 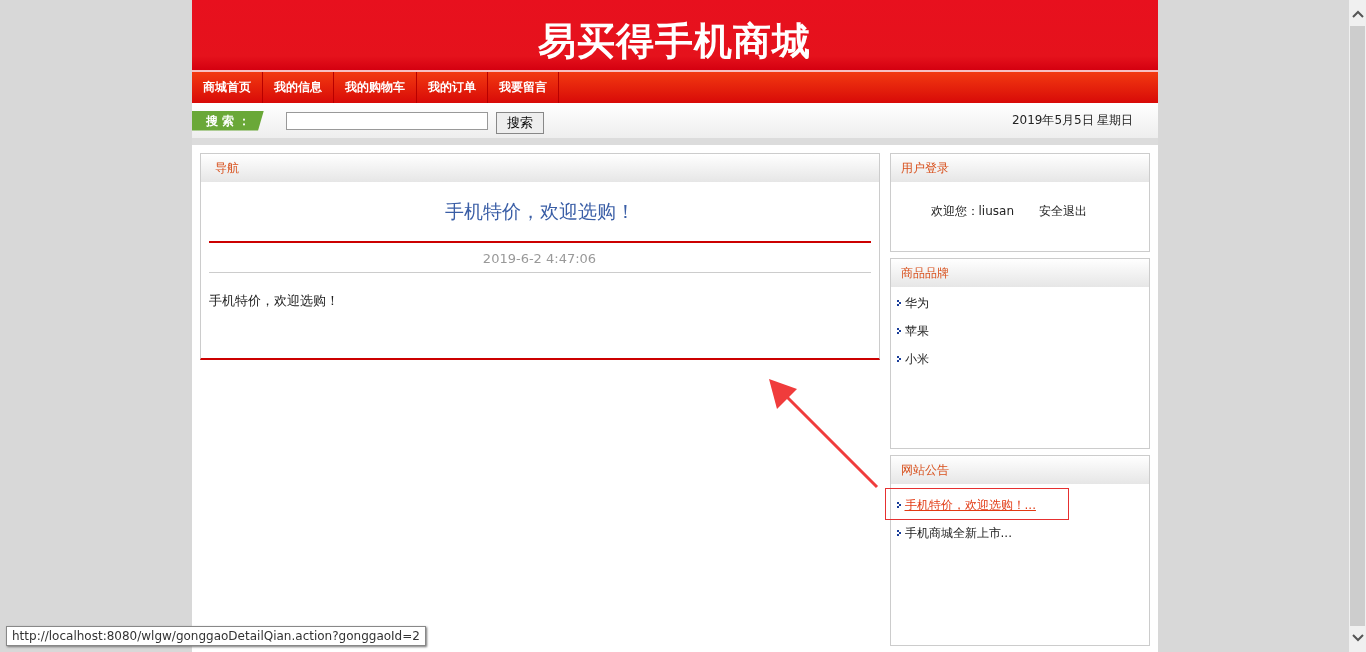 I want to click on scroll-thumb, so click(x=1357, y=326).